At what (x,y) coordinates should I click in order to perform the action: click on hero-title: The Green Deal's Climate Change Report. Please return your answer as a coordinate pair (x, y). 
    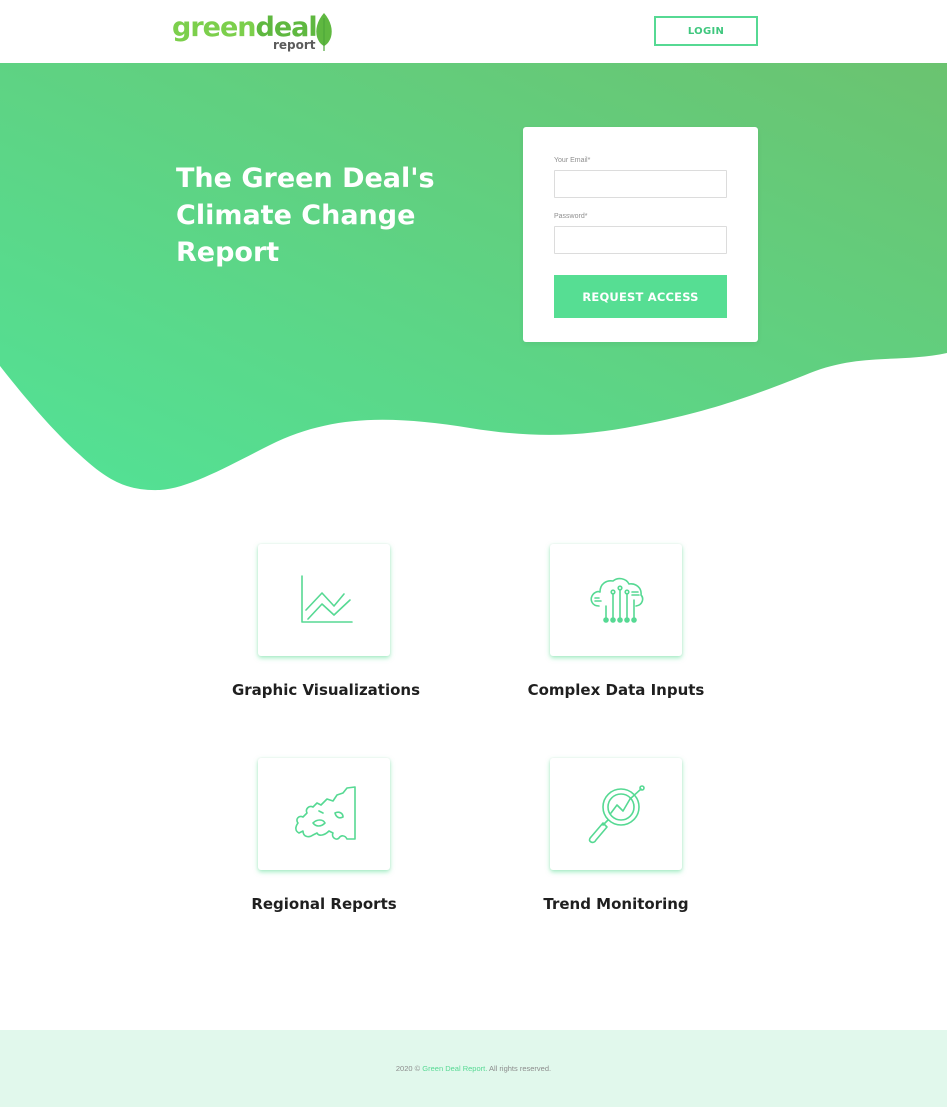
    Looking at the image, I should click on (305, 215).